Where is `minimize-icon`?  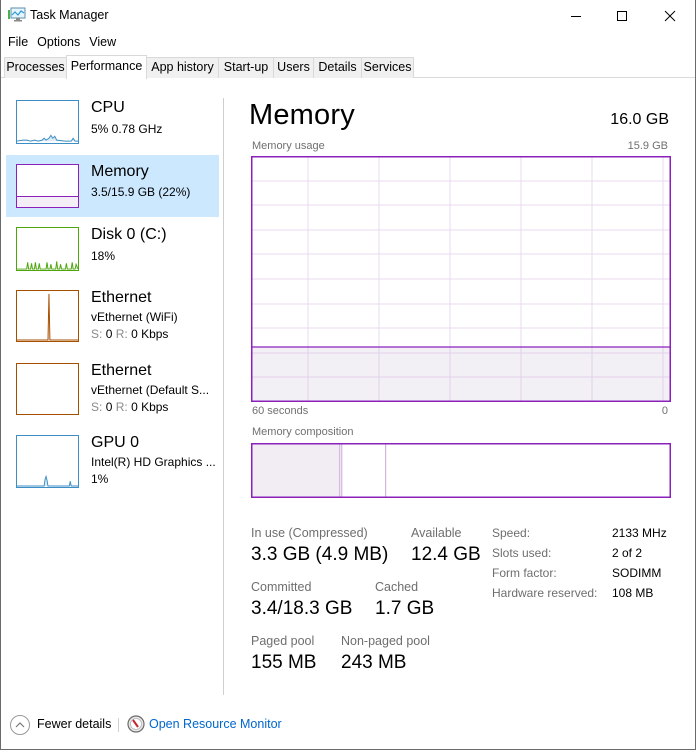
minimize-icon is located at coordinates (576, 16).